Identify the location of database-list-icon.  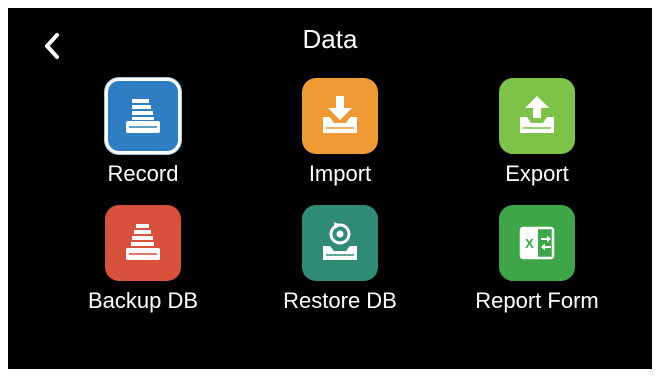
(143, 116).